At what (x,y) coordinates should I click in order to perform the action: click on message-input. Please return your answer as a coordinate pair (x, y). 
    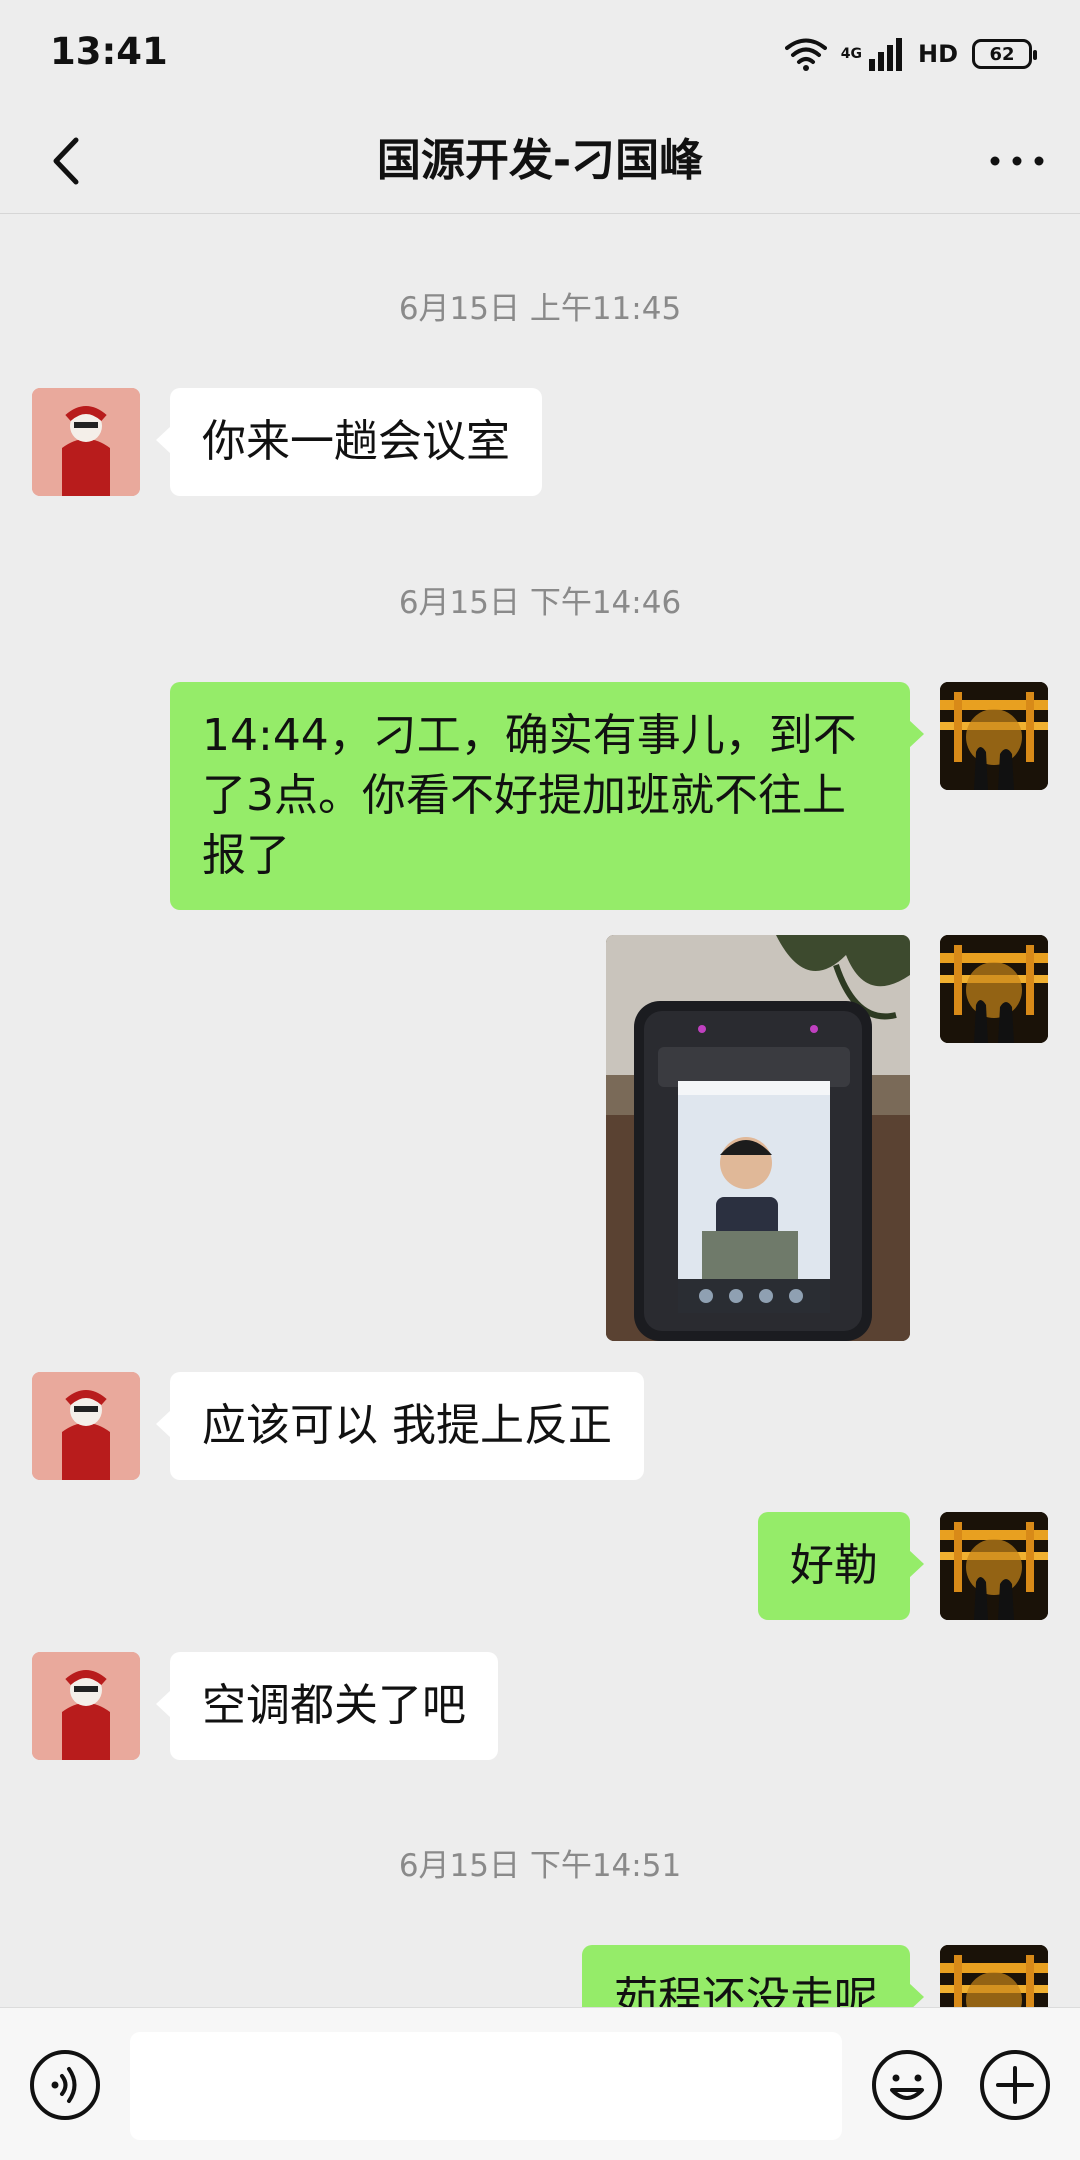
    Looking at the image, I should click on (486, 2086).